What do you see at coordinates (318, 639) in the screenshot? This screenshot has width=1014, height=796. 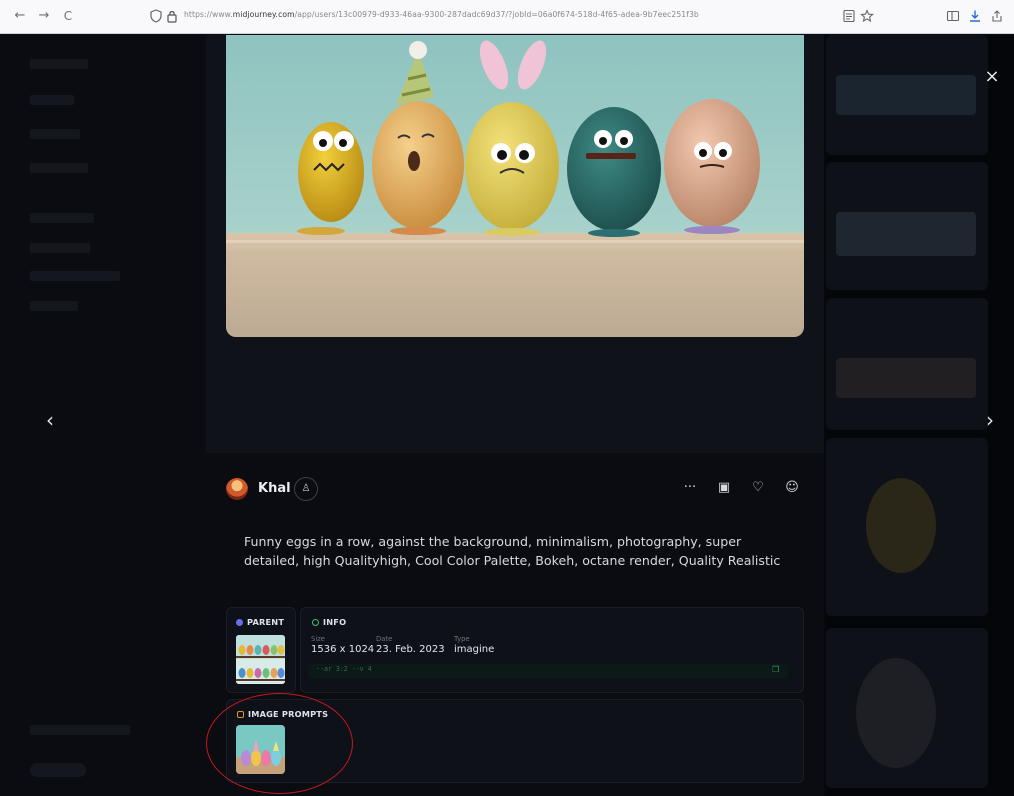 I see `size-label: Size` at bounding box center [318, 639].